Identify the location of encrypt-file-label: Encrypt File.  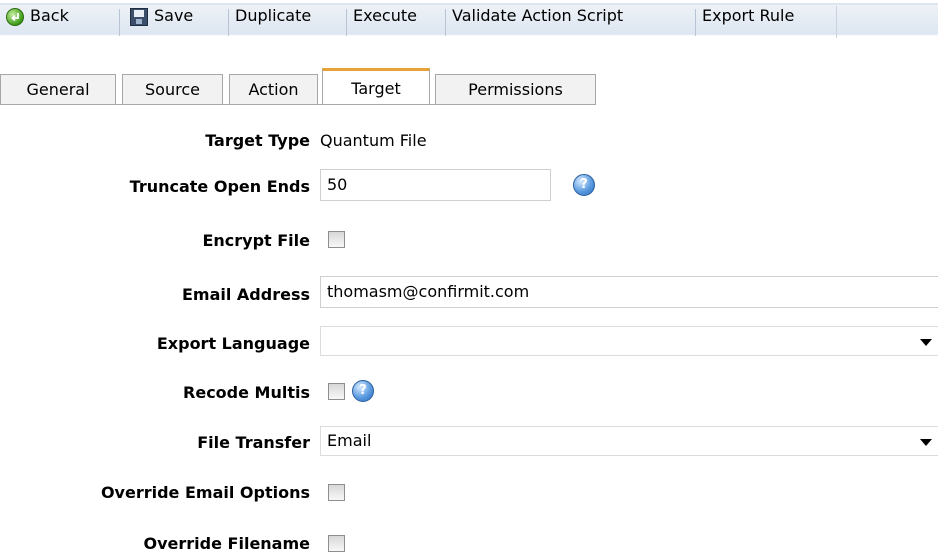
(256, 240).